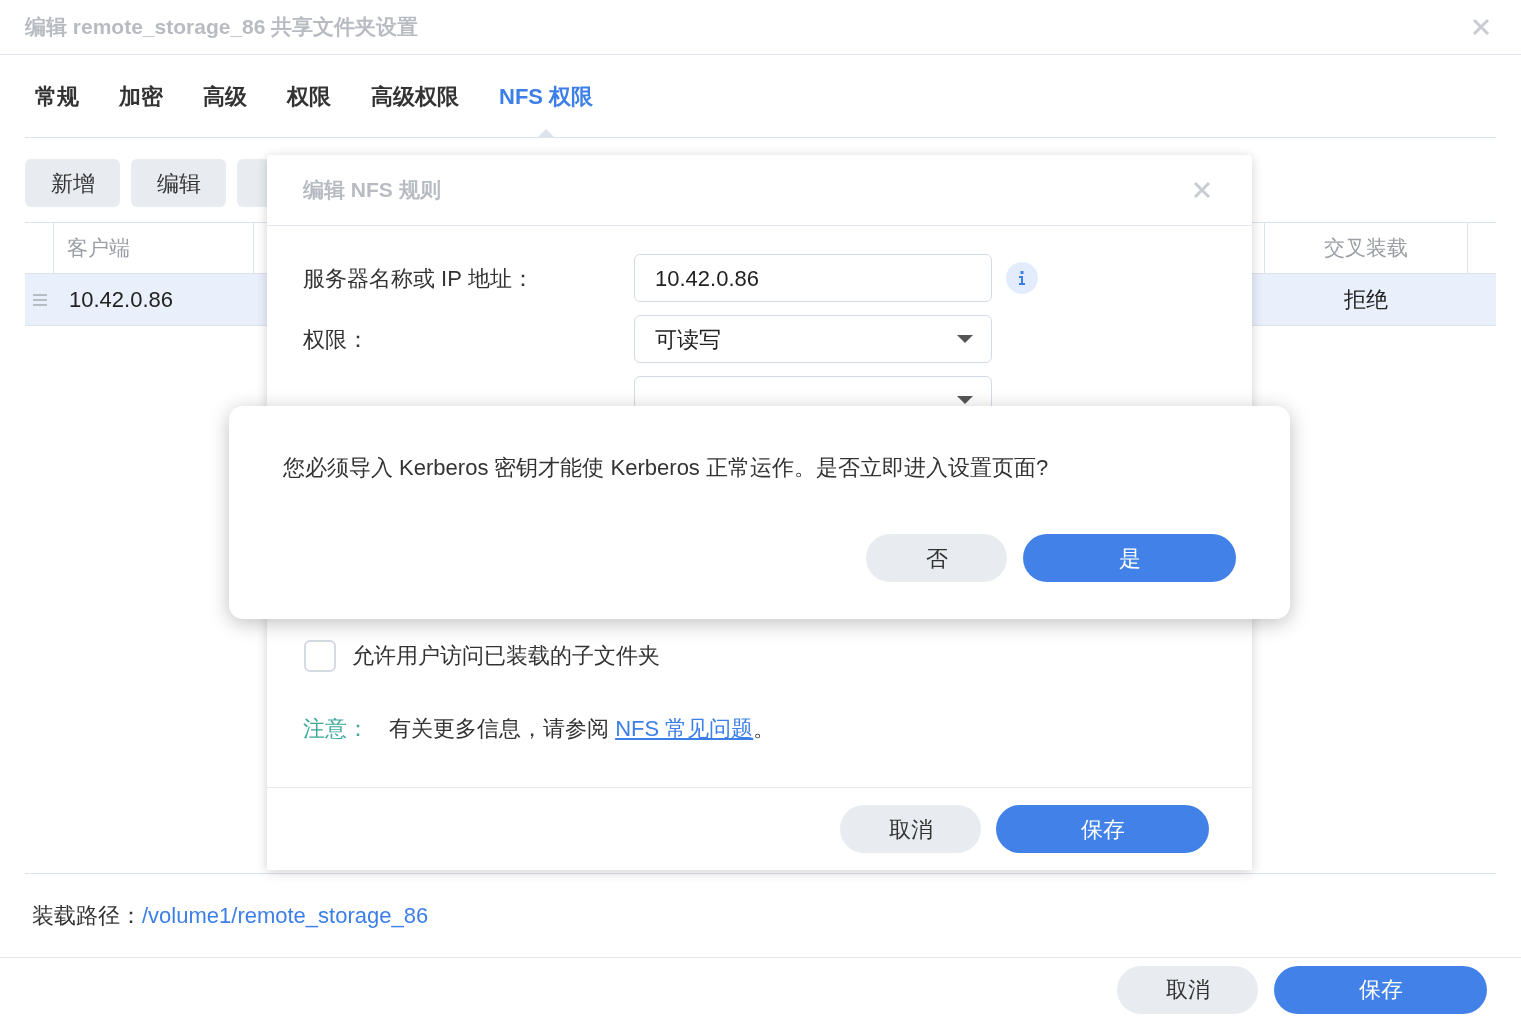  What do you see at coordinates (320, 655) in the screenshot?
I see `checkbox` at bounding box center [320, 655].